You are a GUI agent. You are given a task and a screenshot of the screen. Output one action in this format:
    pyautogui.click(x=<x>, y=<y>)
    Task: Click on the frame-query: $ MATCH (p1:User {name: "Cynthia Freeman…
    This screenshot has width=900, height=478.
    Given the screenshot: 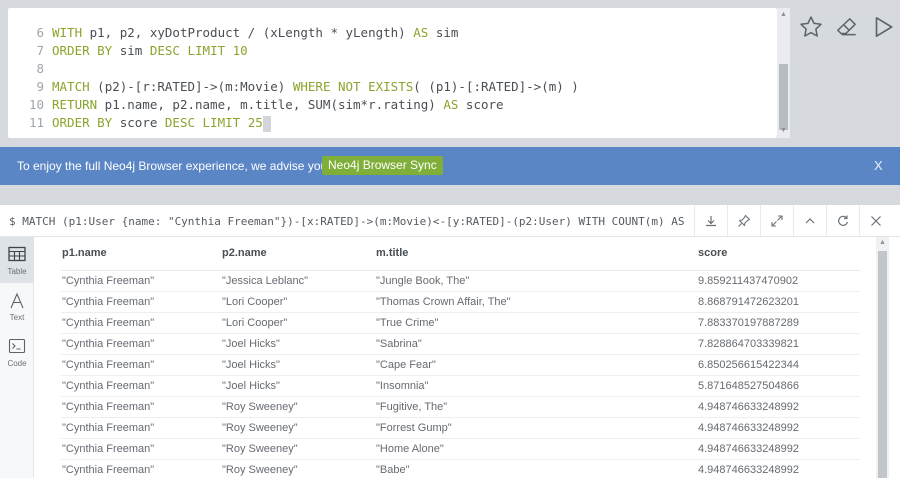 What is the action you would take?
    pyautogui.click(x=350, y=221)
    